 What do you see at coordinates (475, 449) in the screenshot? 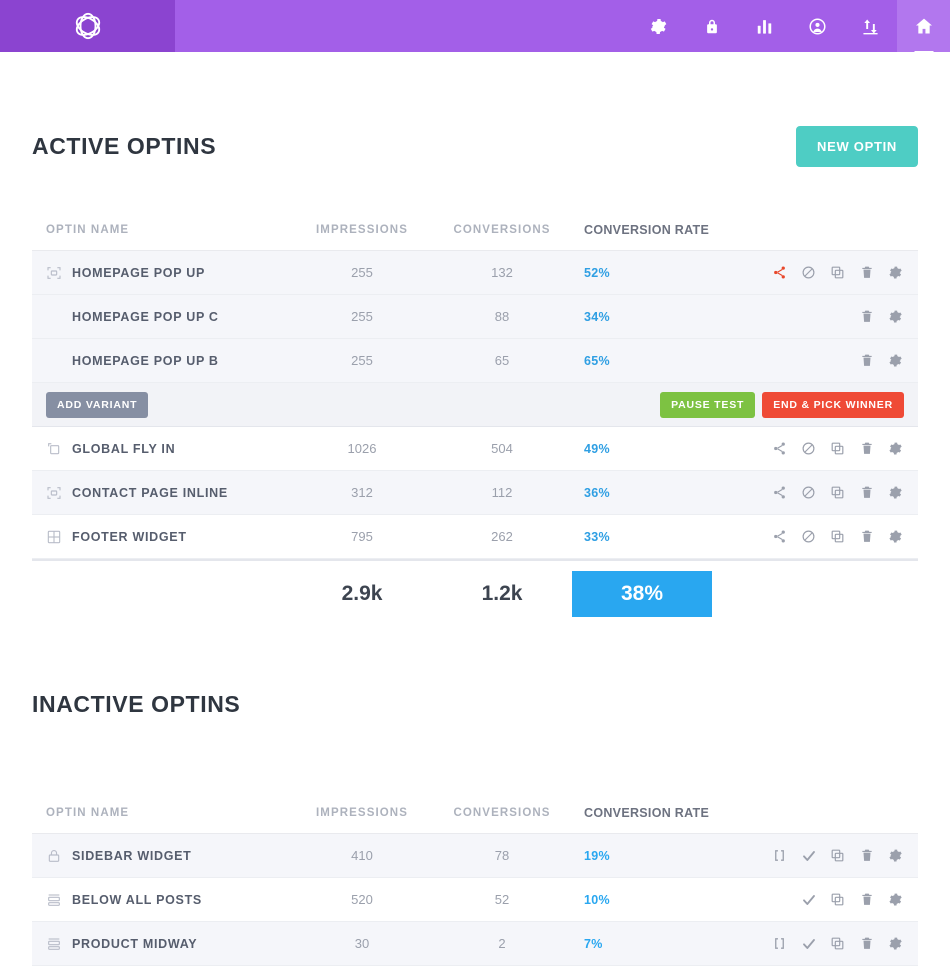
I see `table-row: GLOBAL FLY IN 1026 504 49%` at bounding box center [475, 449].